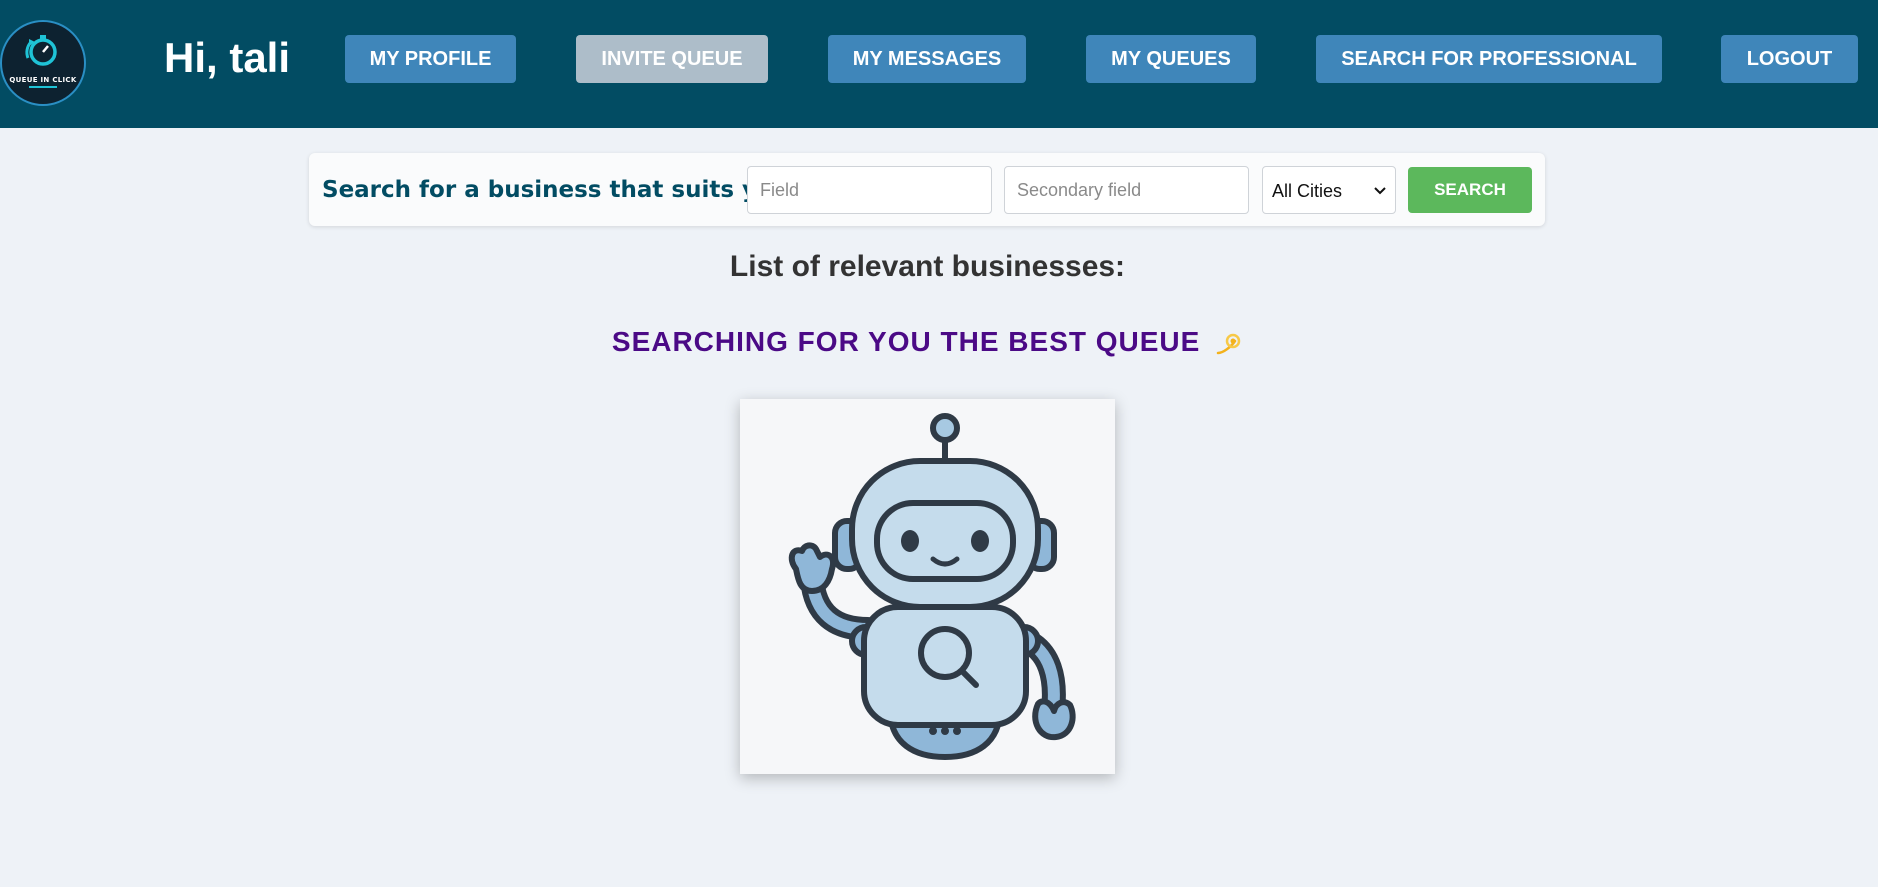 The height and width of the screenshot is (887, 1878). I want to click on city-select: All Cities, so click(1329, 190).